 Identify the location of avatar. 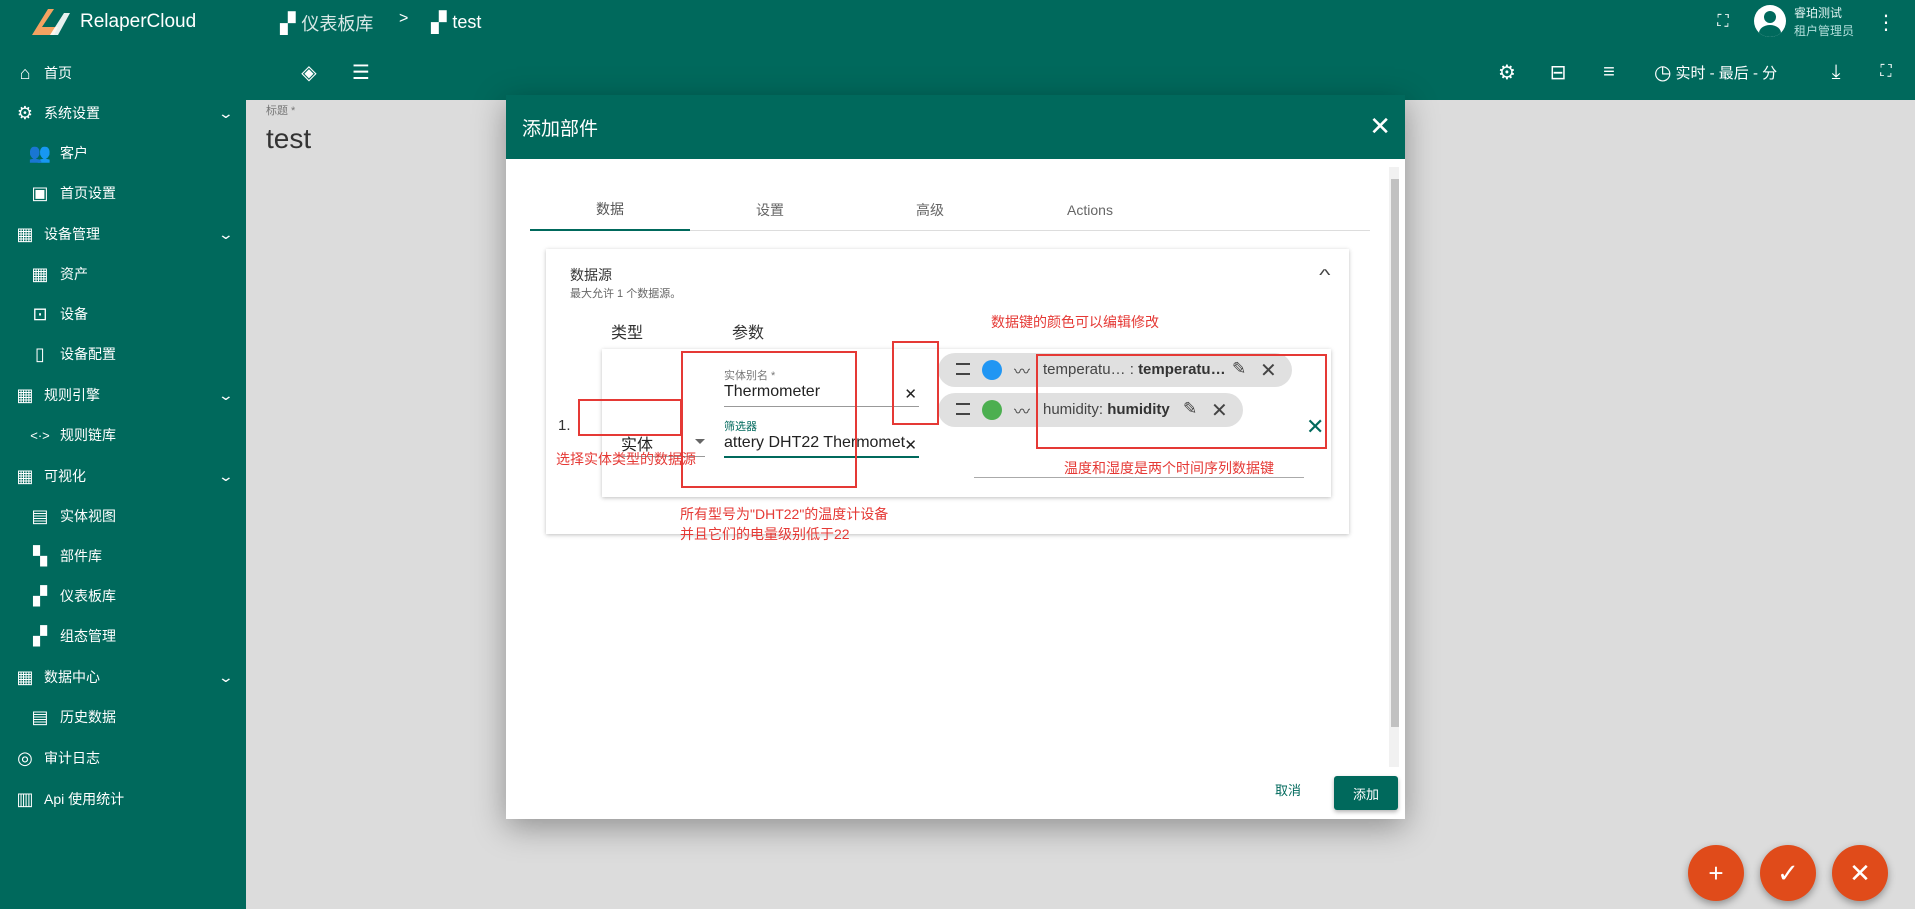
(1770, 21).